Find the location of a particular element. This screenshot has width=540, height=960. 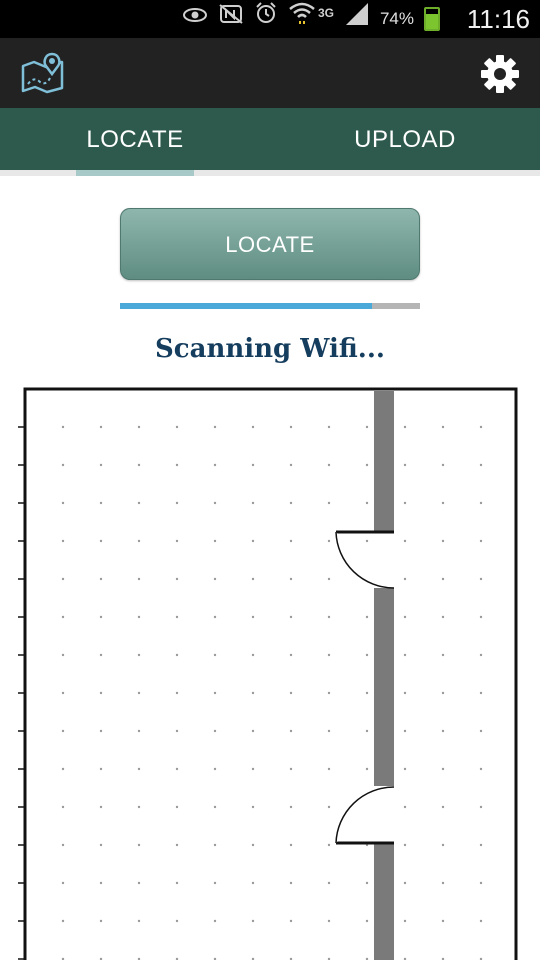

status-icons: 3G 74% is located at coordinates (311, 19).